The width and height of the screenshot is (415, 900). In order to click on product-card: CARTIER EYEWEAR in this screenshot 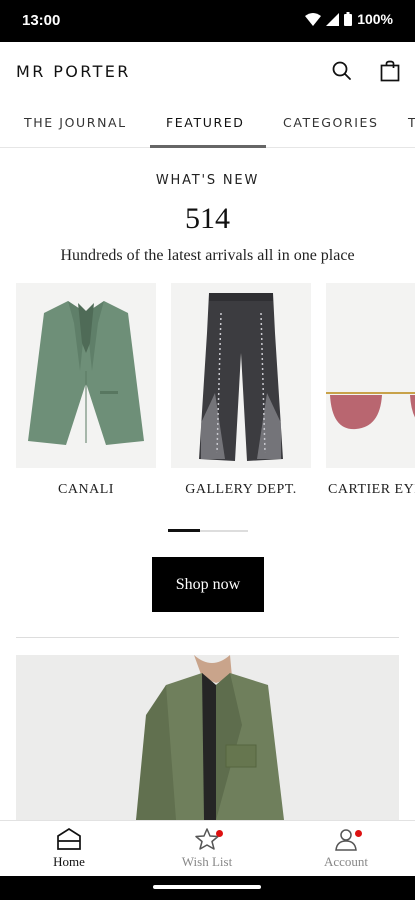, I will do `click(370, 390)`.